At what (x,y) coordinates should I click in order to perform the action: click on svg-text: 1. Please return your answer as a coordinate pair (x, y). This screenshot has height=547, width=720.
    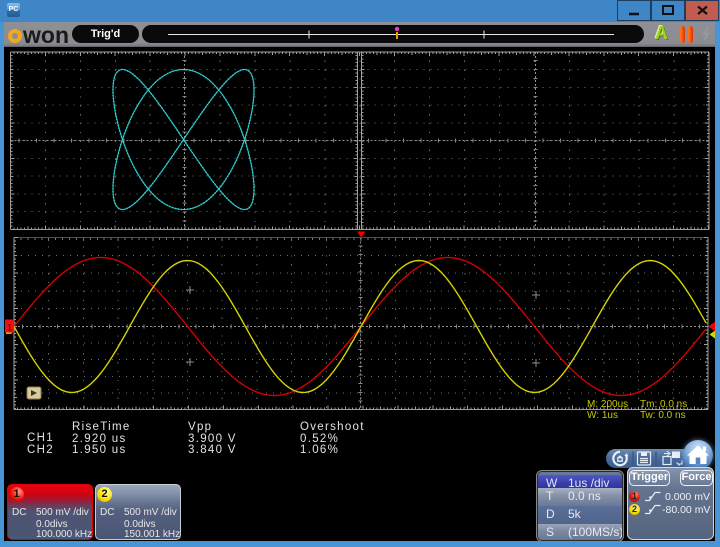
    Looking at the image, I should click on (9, 328).